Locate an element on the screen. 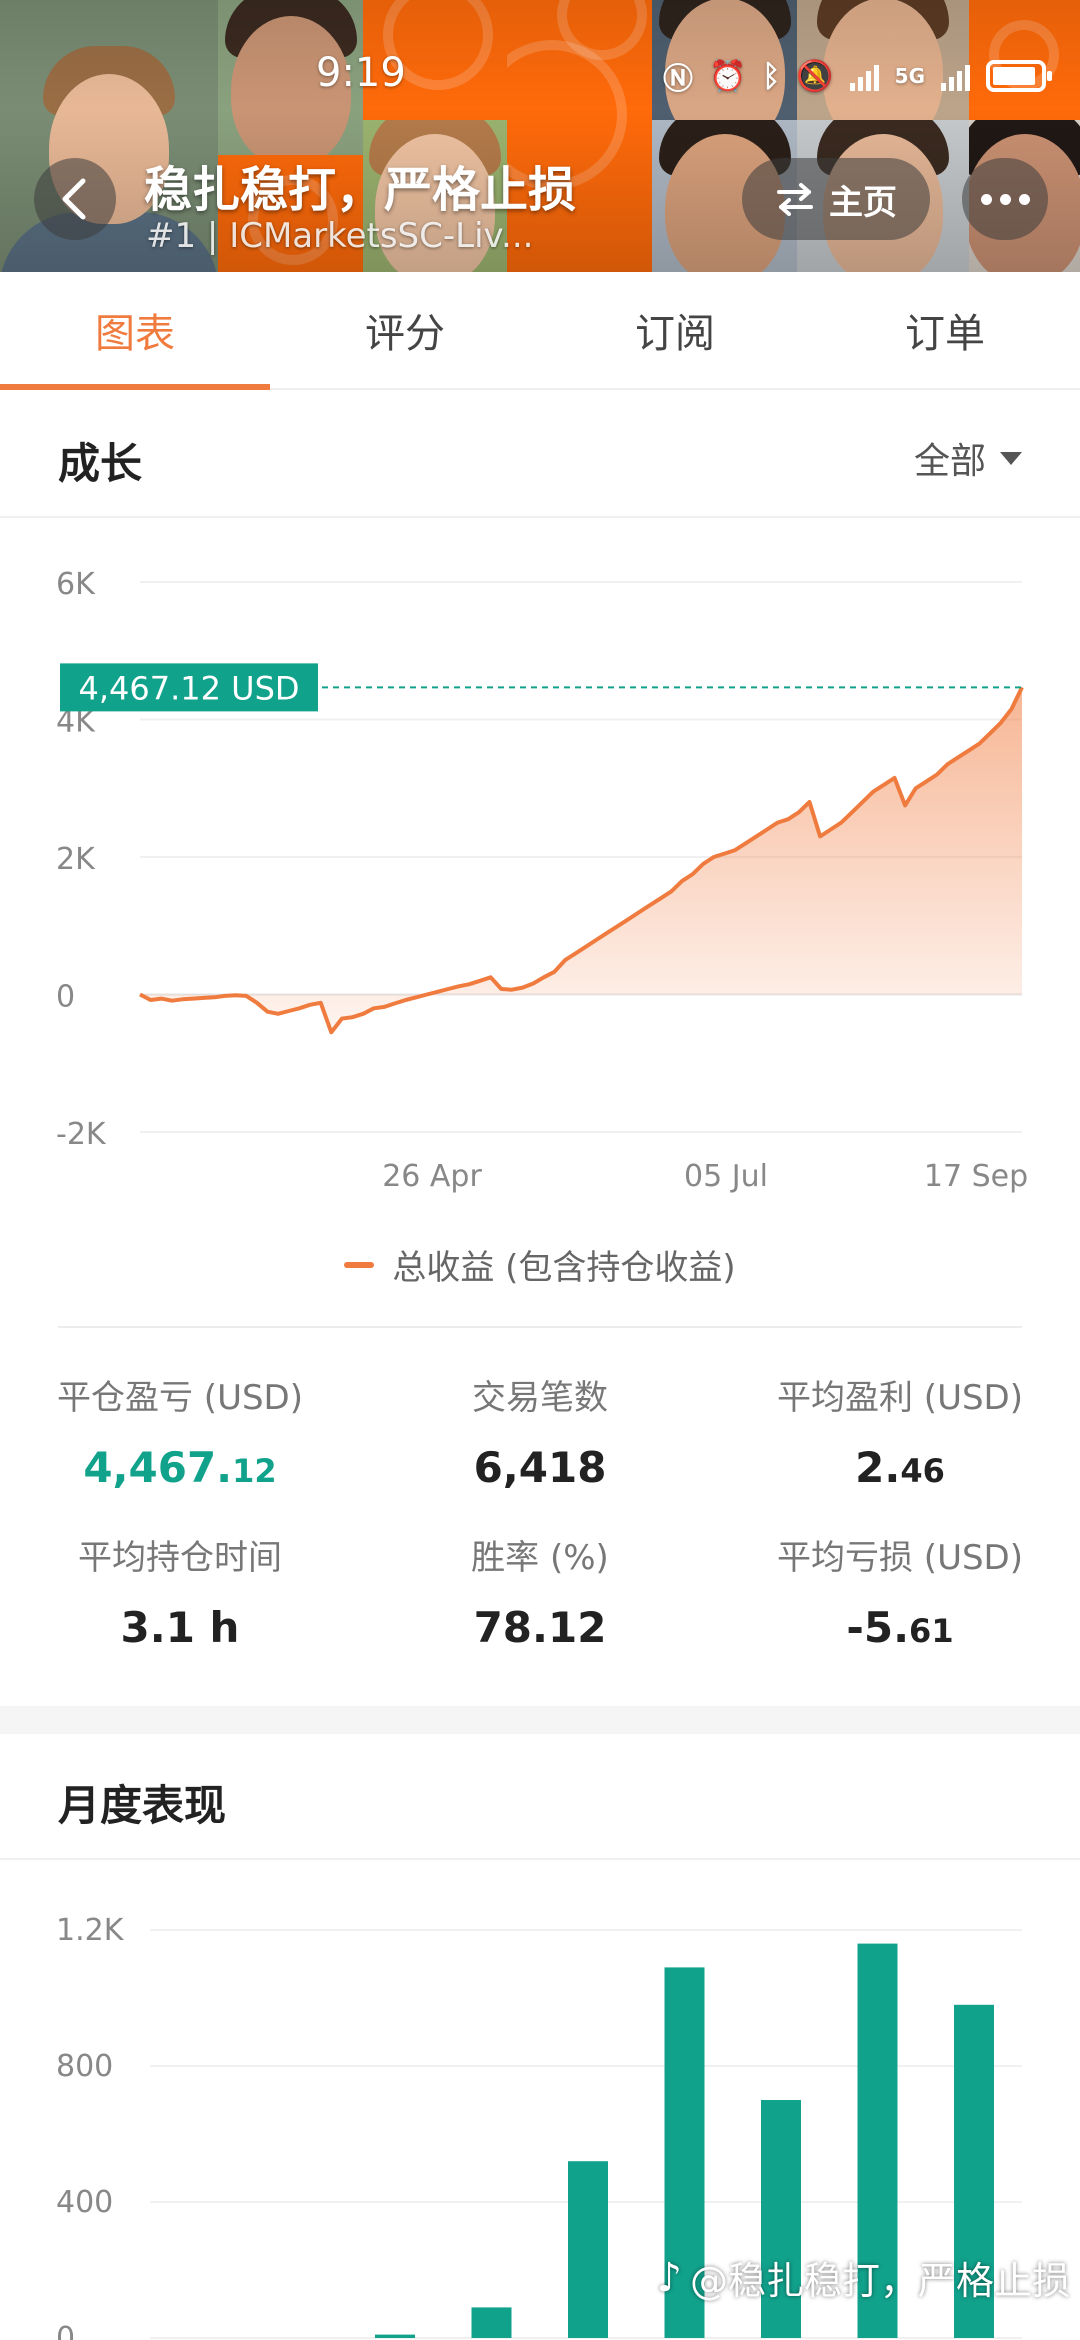 Image resolution: width=1080 pixels, height=2340 pixels. growth-title: 成长 is located at coordinates (100, 463).